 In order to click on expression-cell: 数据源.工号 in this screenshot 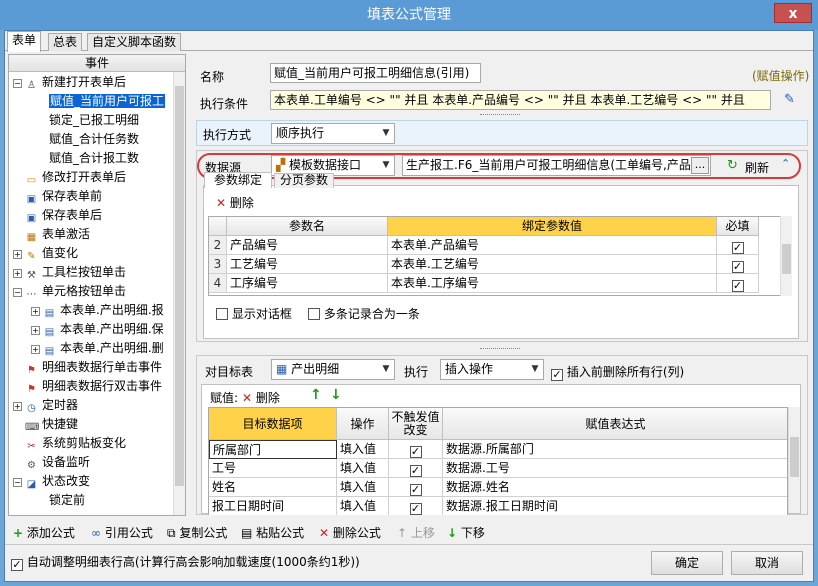, I will do `click(615, 468)`.